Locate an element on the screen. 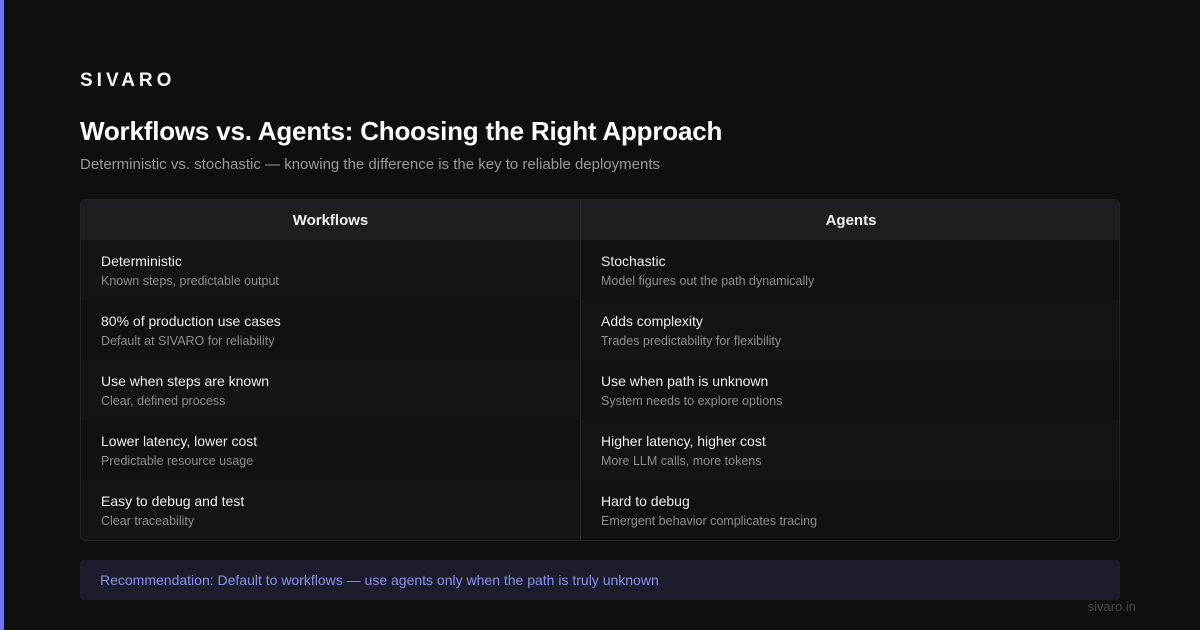 The image size is (1200, 630). row-title: Adds complexity is located at coordinates (652, 321).